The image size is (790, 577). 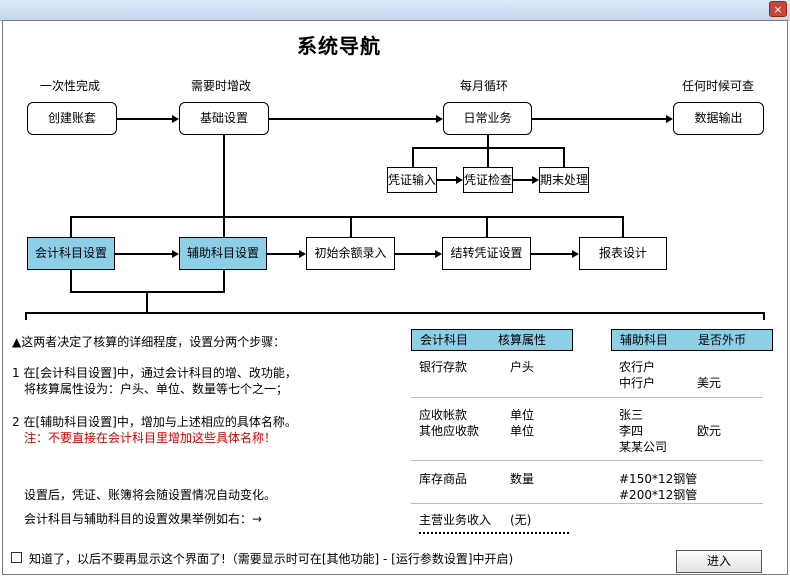 What do you see at coordinates (444, 340) in the screenshot?
I see `header-account-subject: 会计科目` at bounding box center [444, 340].